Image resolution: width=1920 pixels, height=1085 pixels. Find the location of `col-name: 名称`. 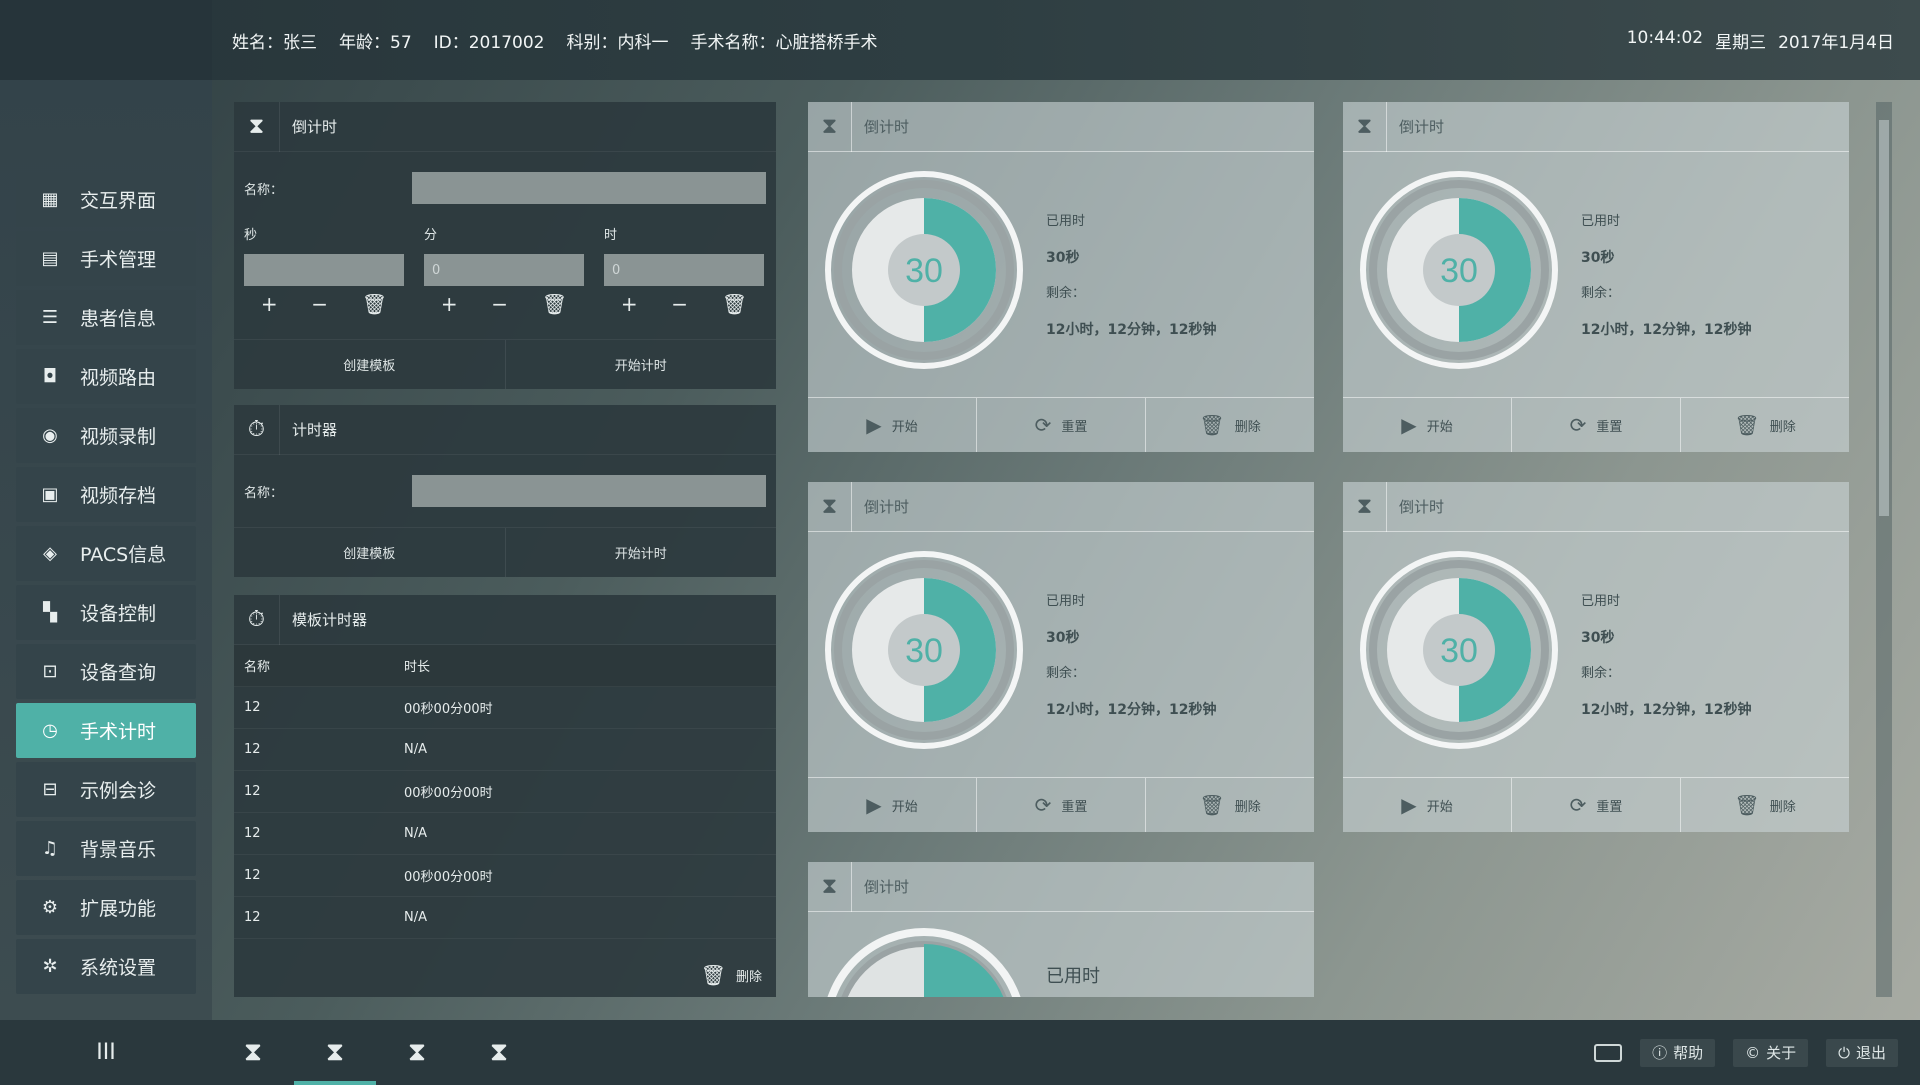

col-name: 名称 is located at coordinates (257, 667).